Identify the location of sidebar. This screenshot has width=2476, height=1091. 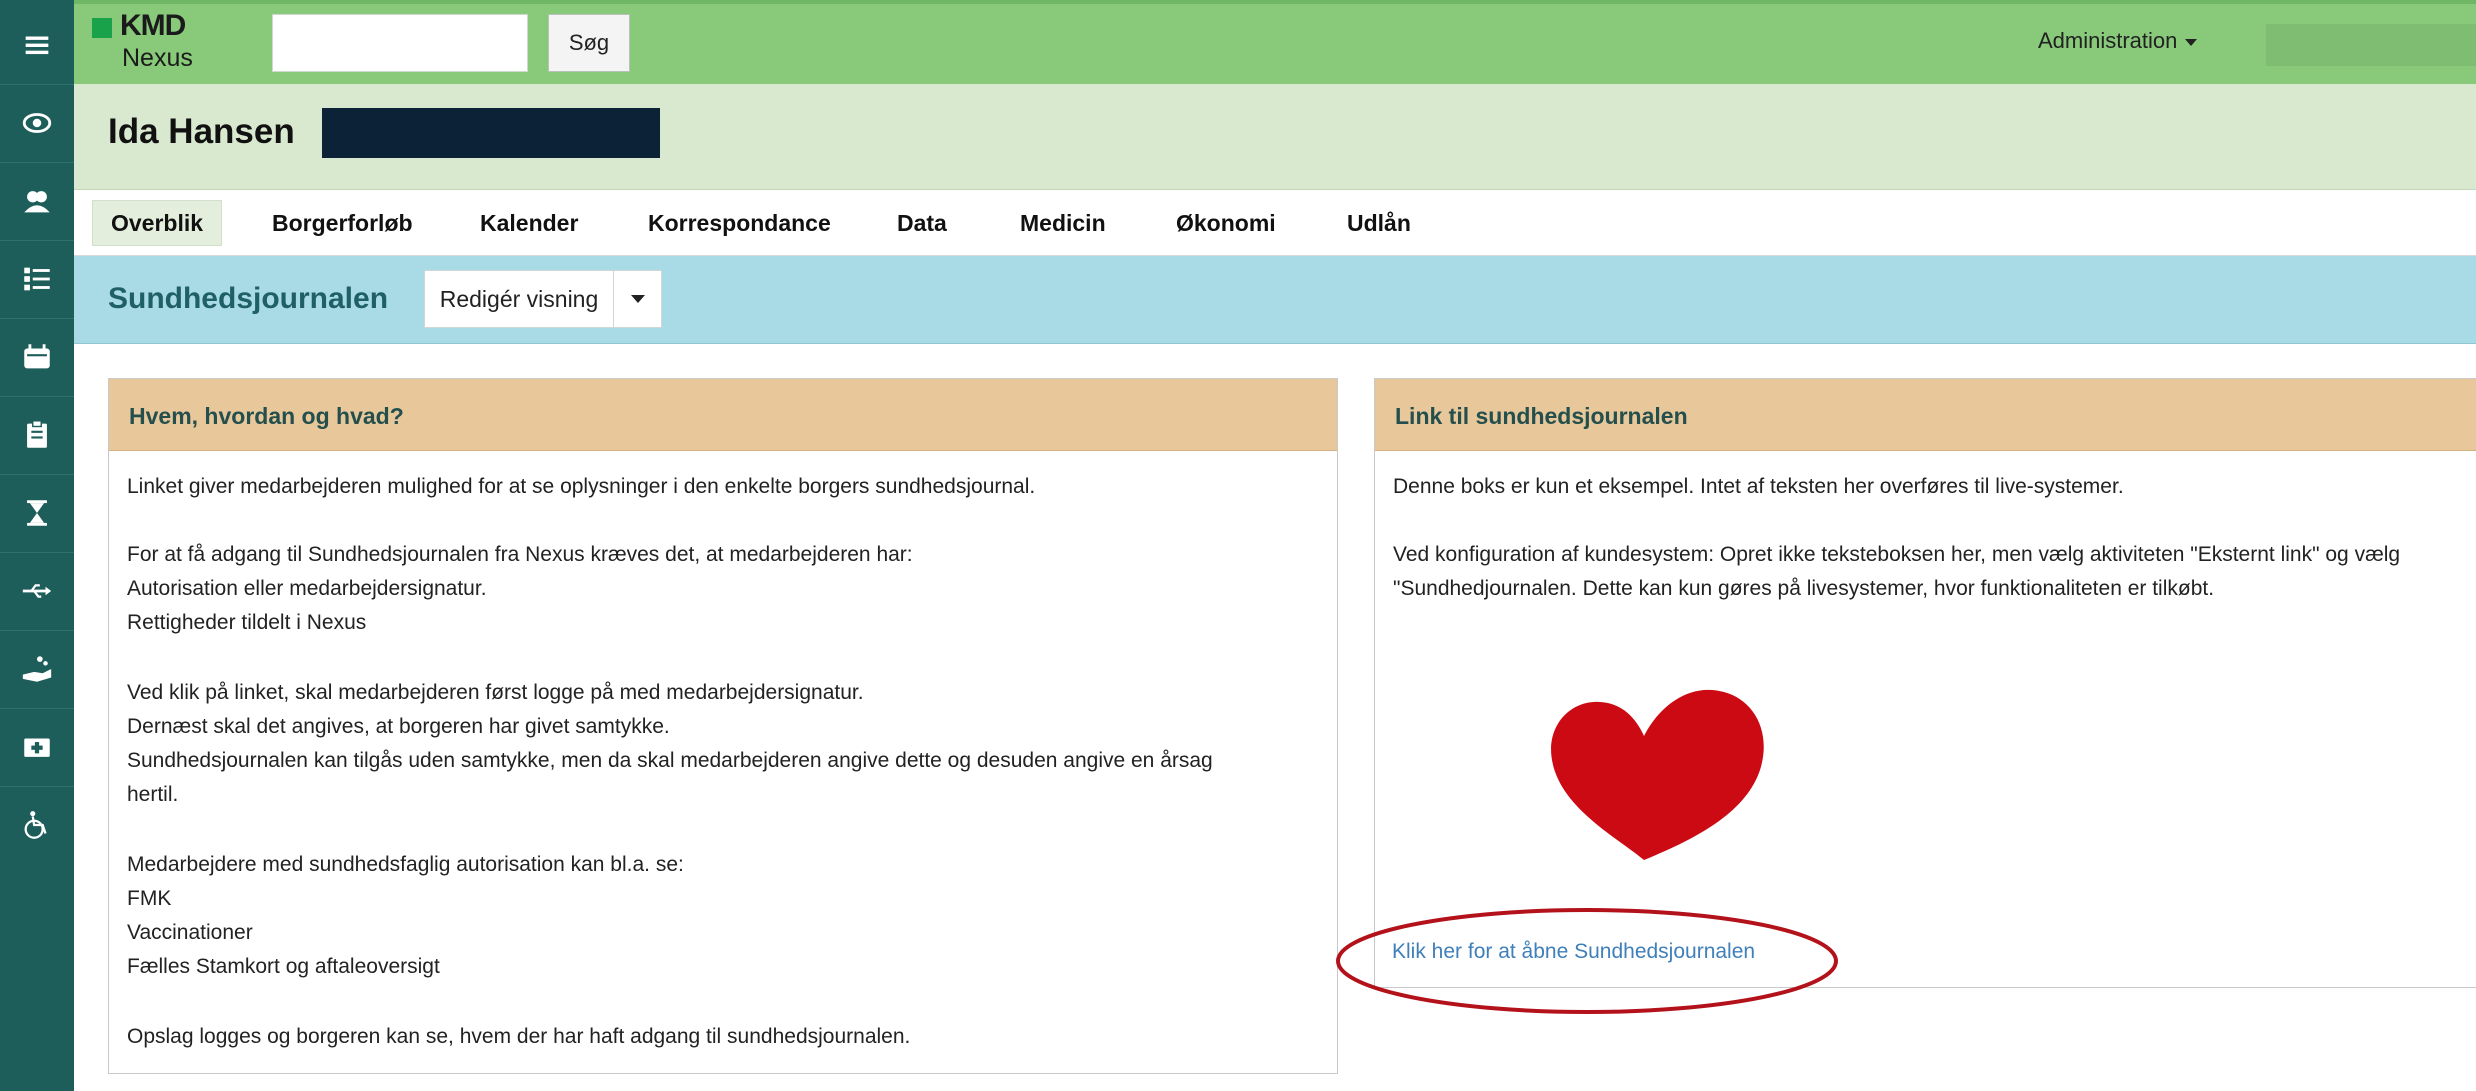
(37, 545).